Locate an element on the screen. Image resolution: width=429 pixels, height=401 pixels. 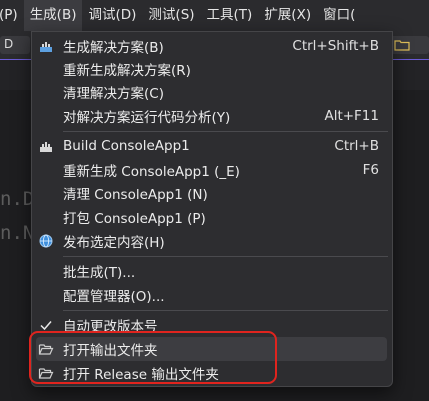
menu-item-clean-solution: 清理解决方案(C) is located at coordinates (211, 92).